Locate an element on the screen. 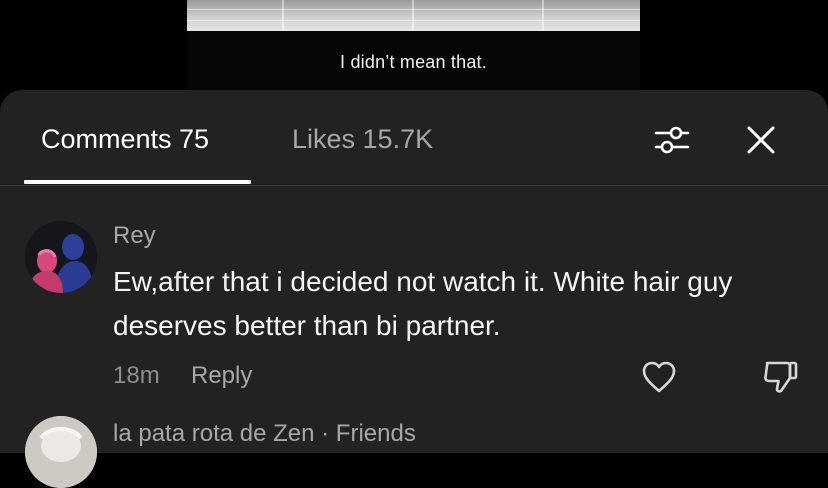  comment-timestamp: 18m is located at coordinates (136, 375).